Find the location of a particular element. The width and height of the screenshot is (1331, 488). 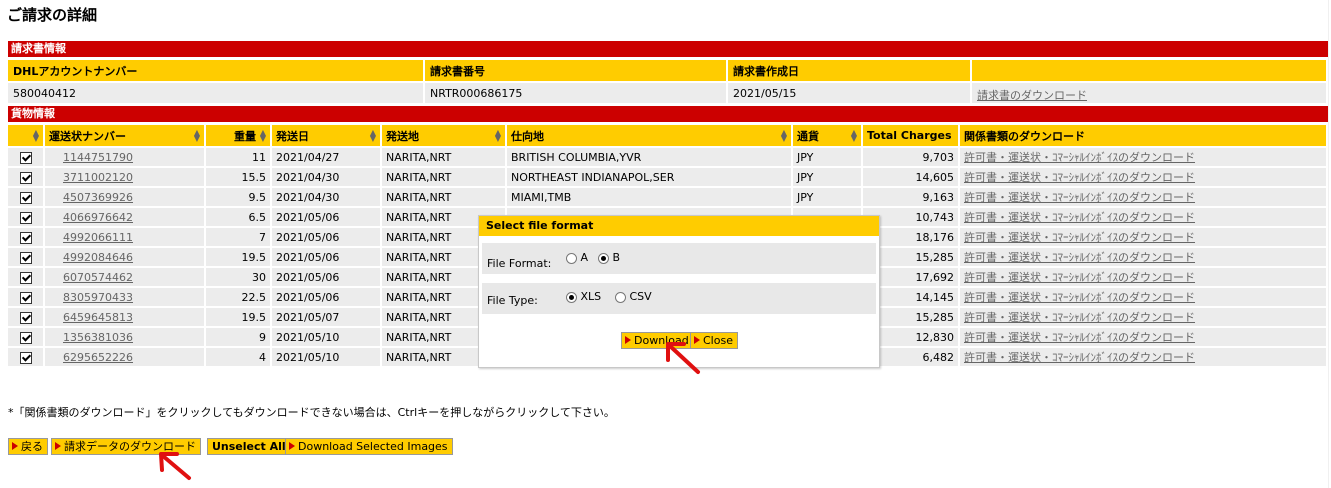

waybill-link: 8305970433 is located at coordinates (98, 297).